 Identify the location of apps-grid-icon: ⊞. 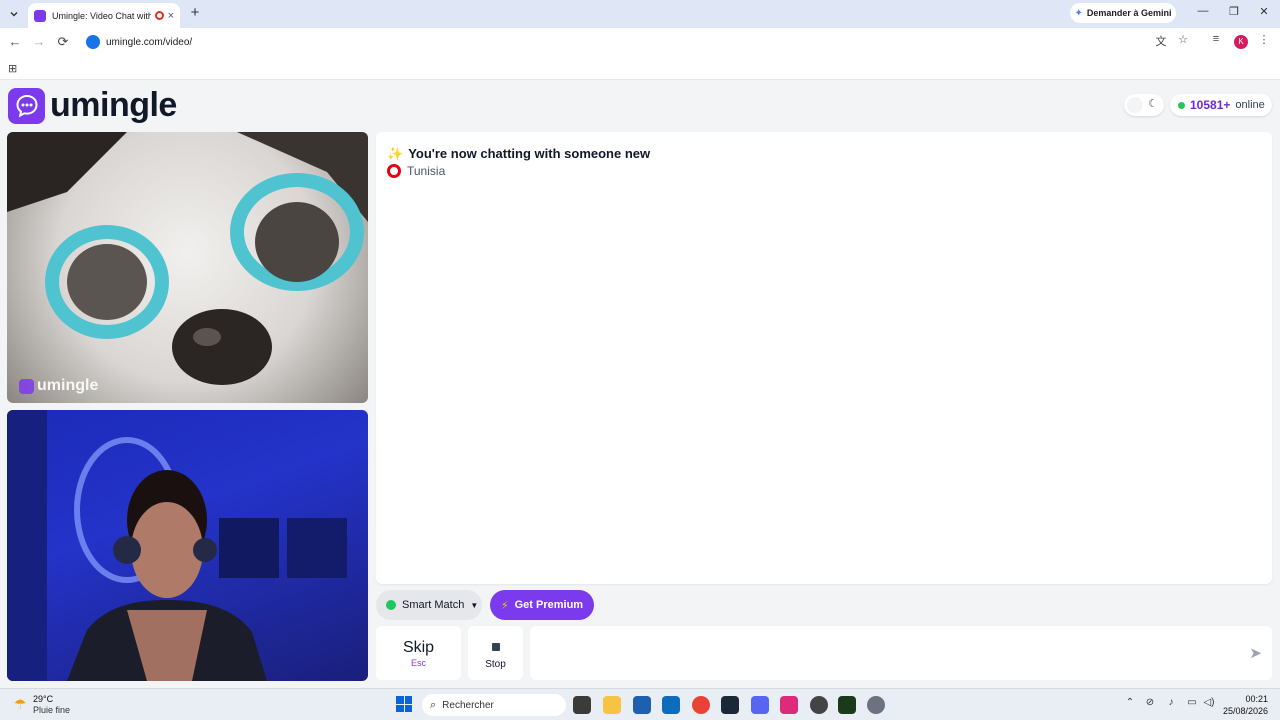
(12, 68).